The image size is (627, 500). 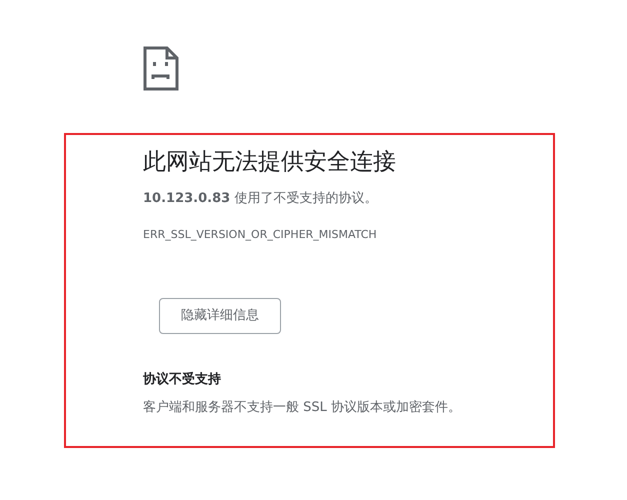 What do you see at coordinates (161, 68) in the screenshot?
I see `sad-page-icon` at bounding box center [161, 68].